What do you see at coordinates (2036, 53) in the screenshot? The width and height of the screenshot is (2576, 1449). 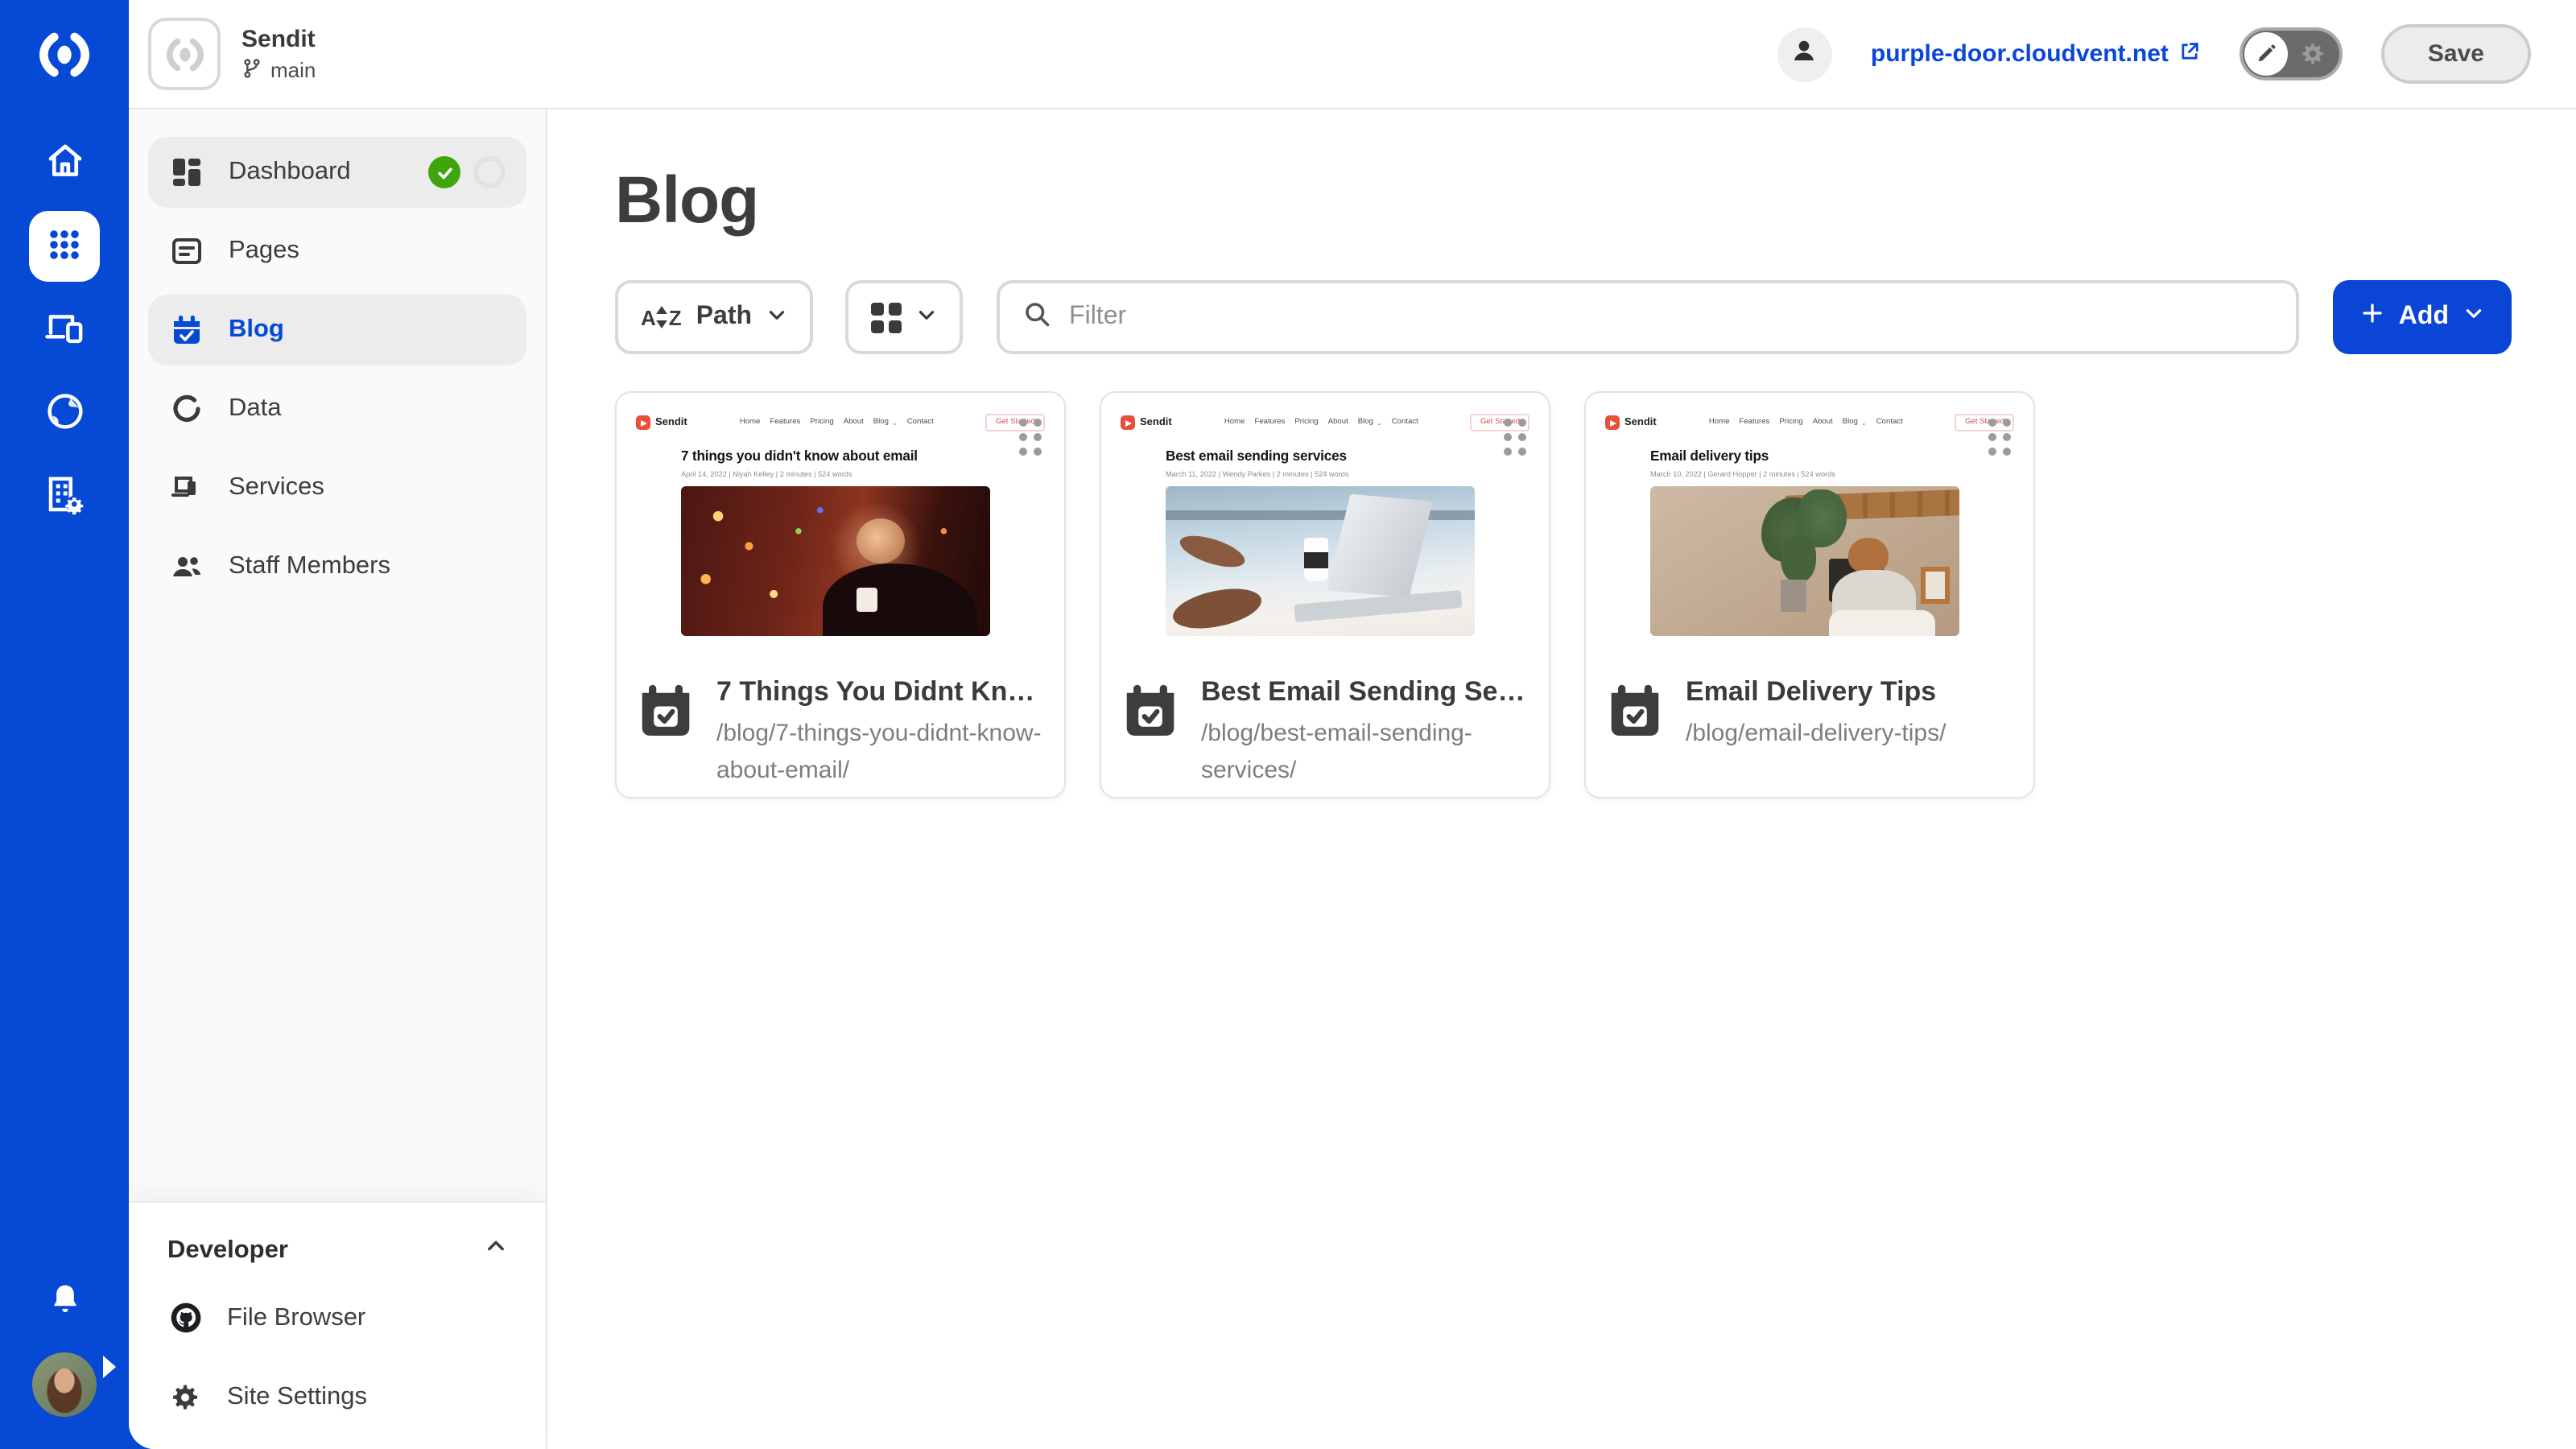 I see `site-domain-link: purple-door.cloudvent.net` at bounding box center [2036, 53].